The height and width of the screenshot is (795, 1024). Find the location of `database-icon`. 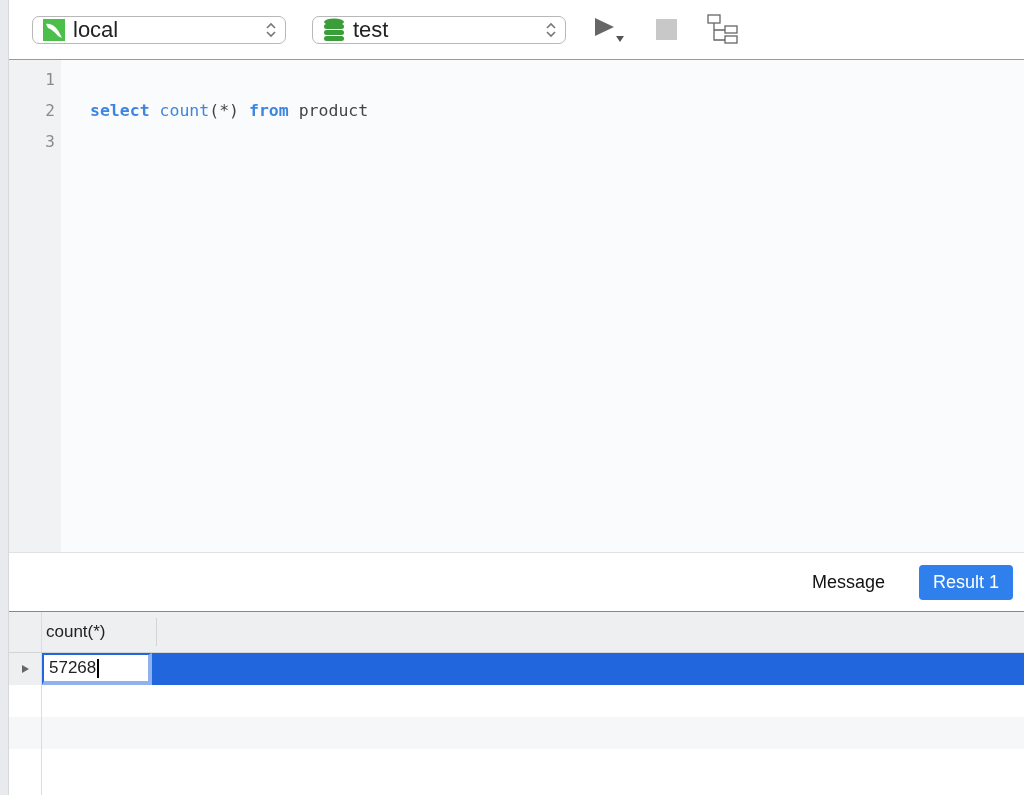

database-icon is located at coordinates (334, 29).